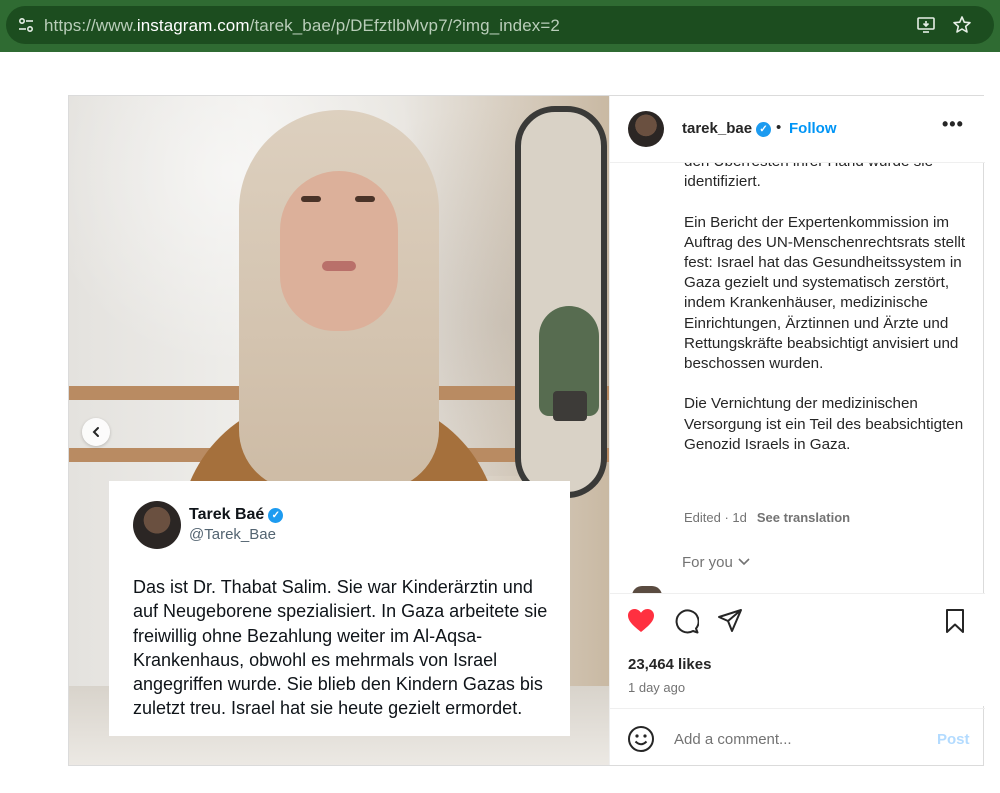  I want to click on post-comment-button: Post, so click(953, 739).